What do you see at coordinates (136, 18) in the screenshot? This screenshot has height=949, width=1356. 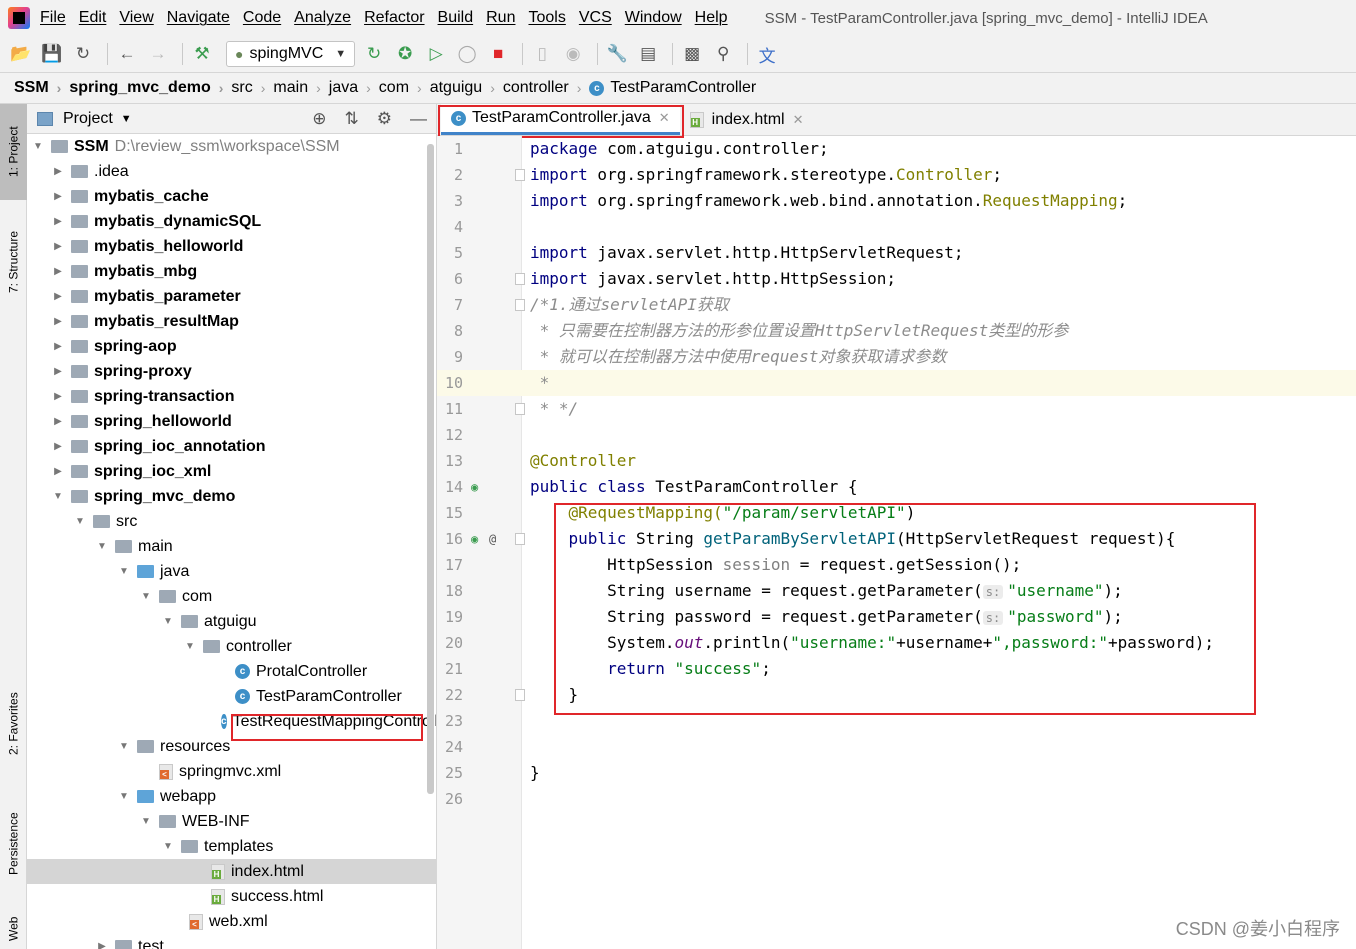 I see `menu-view: View` at bounding box center [136, 18].